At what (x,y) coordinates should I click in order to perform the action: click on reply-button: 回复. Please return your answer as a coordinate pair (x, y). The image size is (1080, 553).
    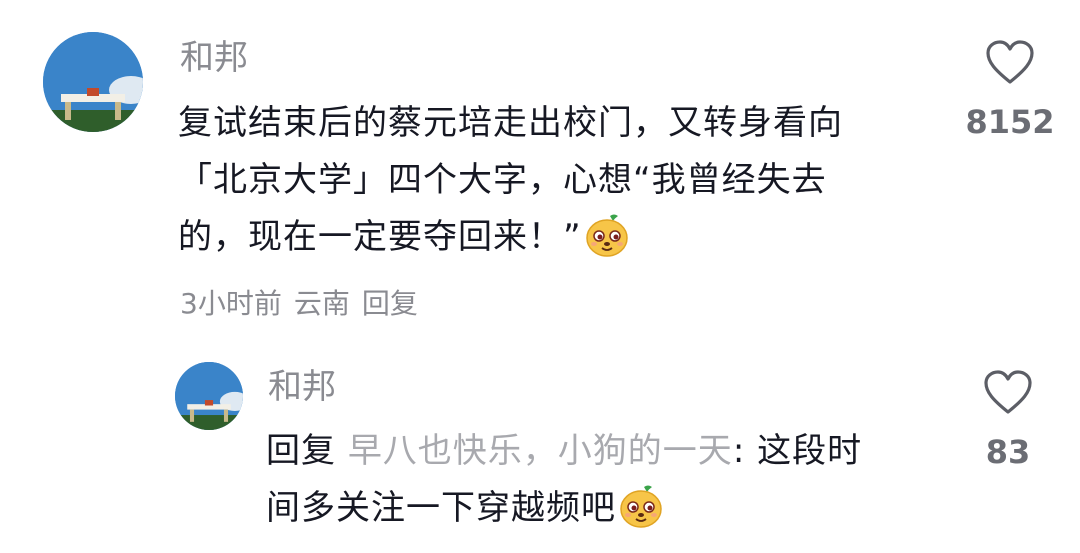
    Looking at the image, I should click on (390, 303).